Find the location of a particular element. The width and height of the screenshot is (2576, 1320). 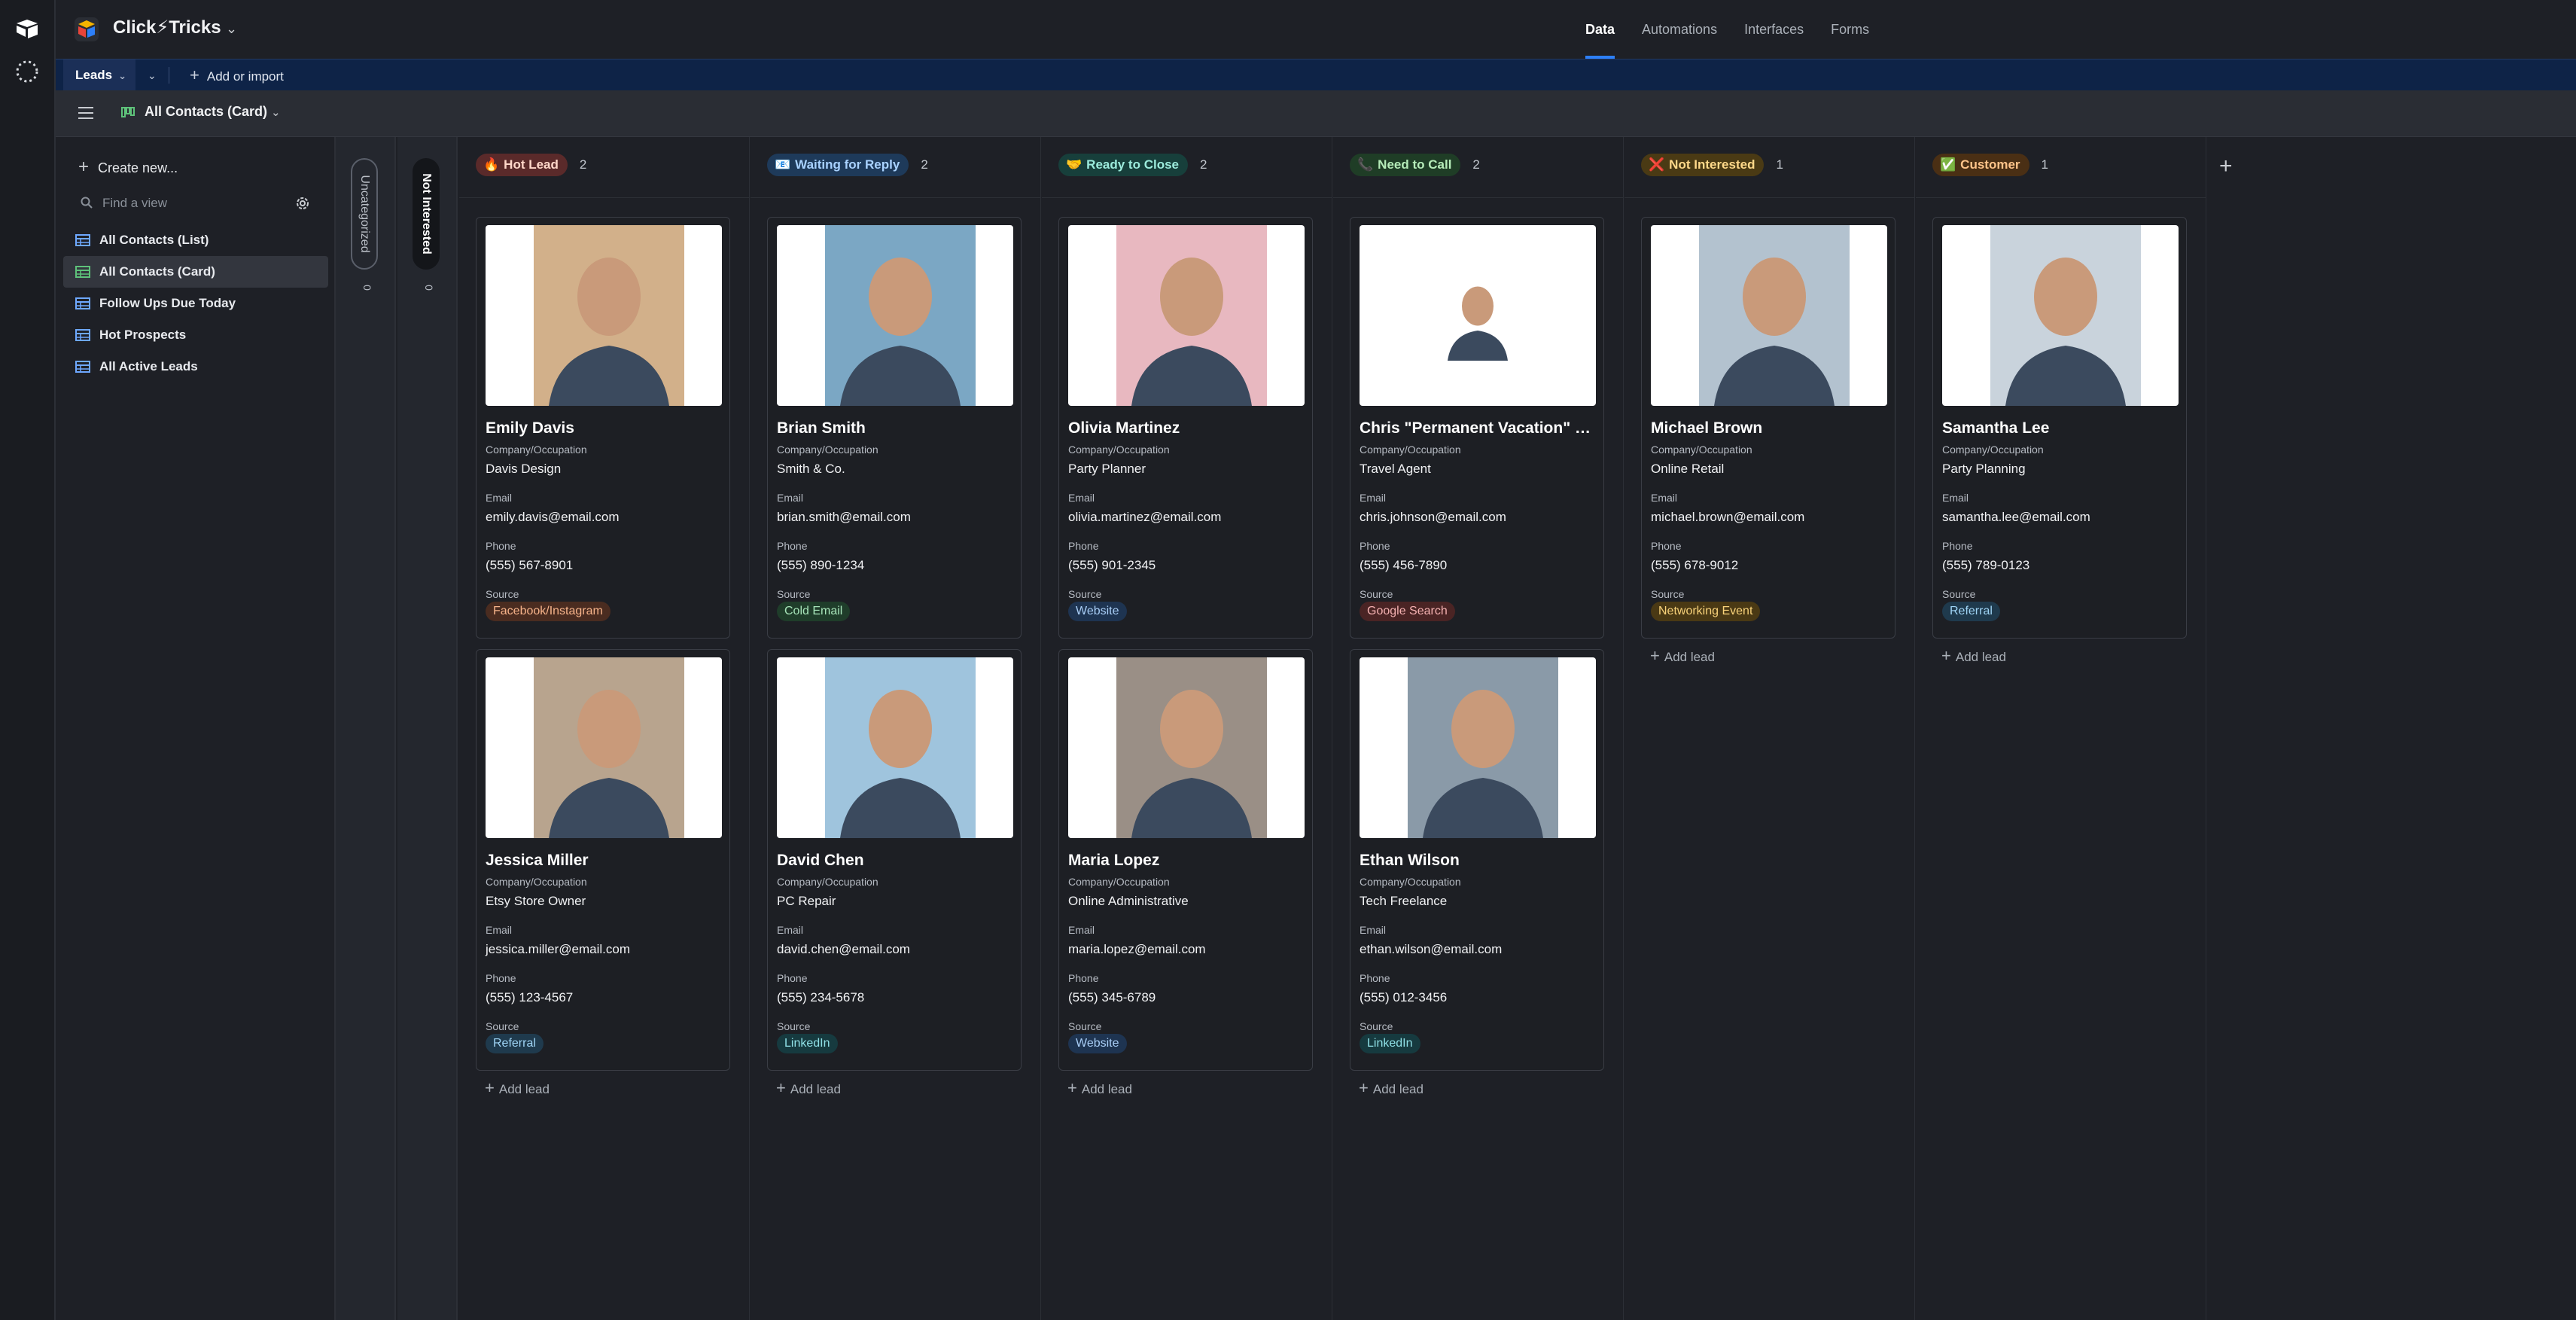

base-logo-icon is located at coordinates (87, 29).